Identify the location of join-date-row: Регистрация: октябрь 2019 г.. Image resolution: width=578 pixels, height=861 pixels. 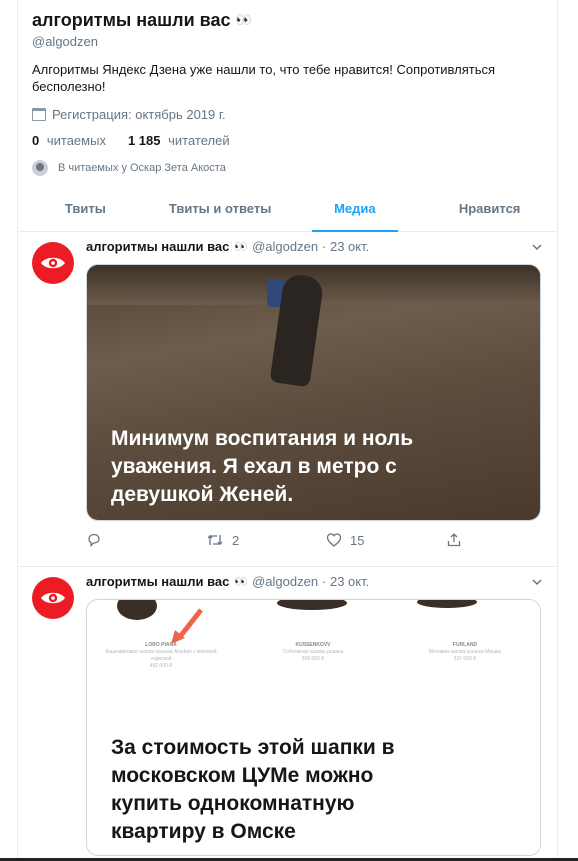
(292, 114).